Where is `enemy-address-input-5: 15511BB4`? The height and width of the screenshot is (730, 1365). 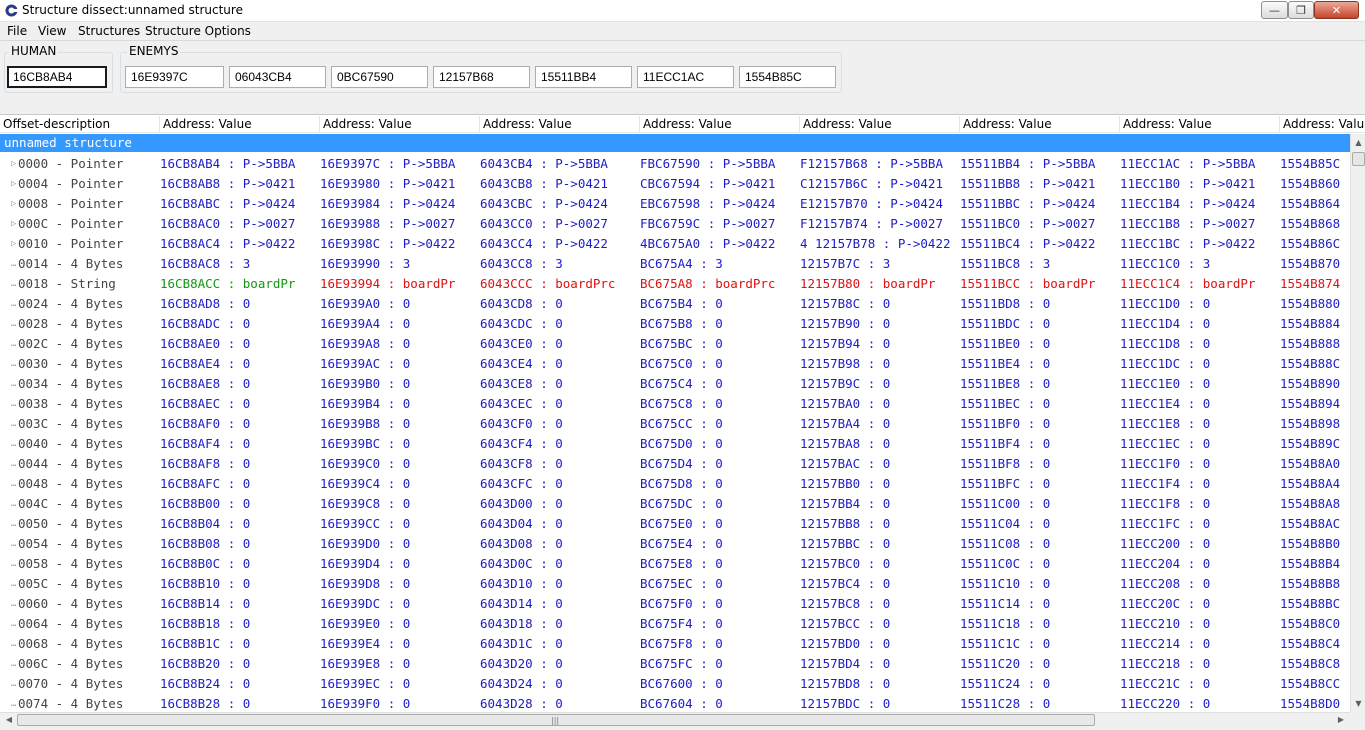 enemy-address-input-5: 15511BB4 is located at coordinates (583, 77).